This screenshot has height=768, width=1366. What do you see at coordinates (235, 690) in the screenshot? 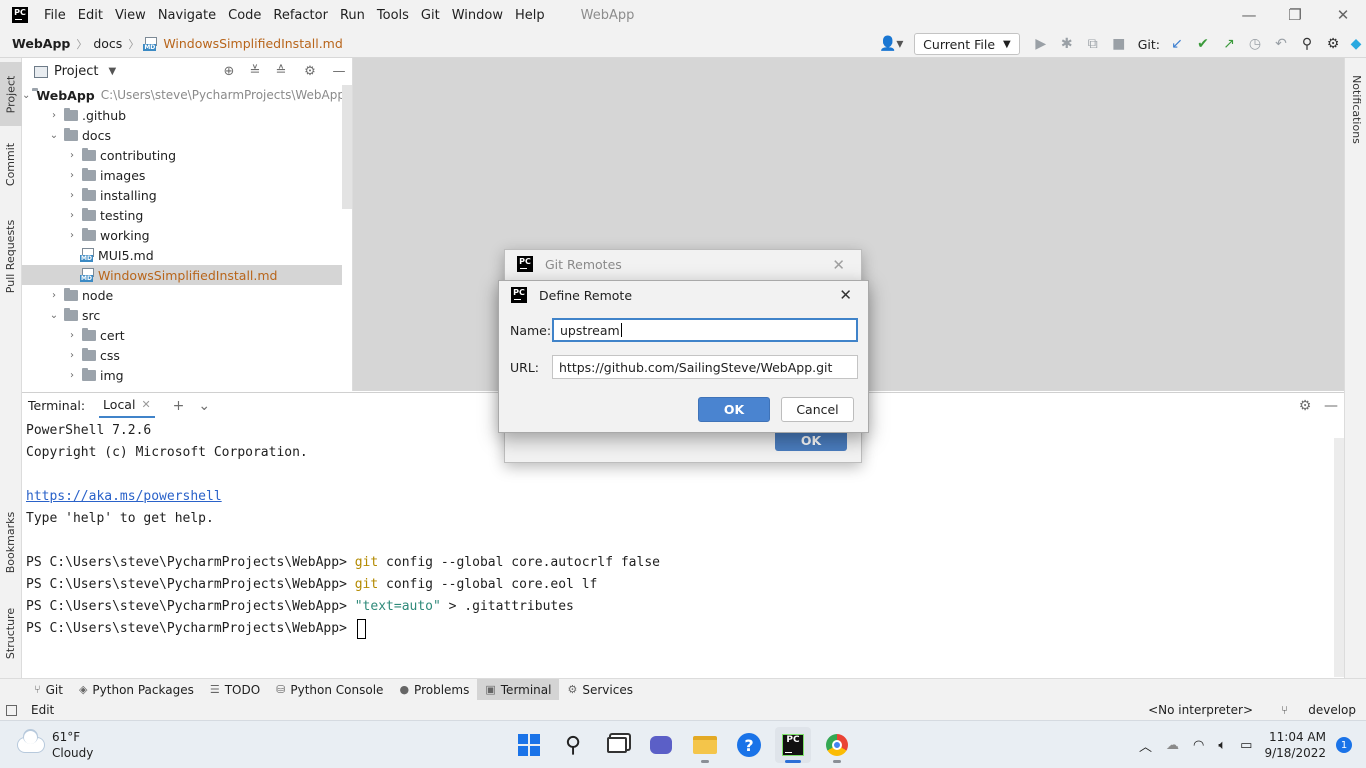
I see `tool-tab-todo: ☰ TODO` at bounding box center [235, 690].